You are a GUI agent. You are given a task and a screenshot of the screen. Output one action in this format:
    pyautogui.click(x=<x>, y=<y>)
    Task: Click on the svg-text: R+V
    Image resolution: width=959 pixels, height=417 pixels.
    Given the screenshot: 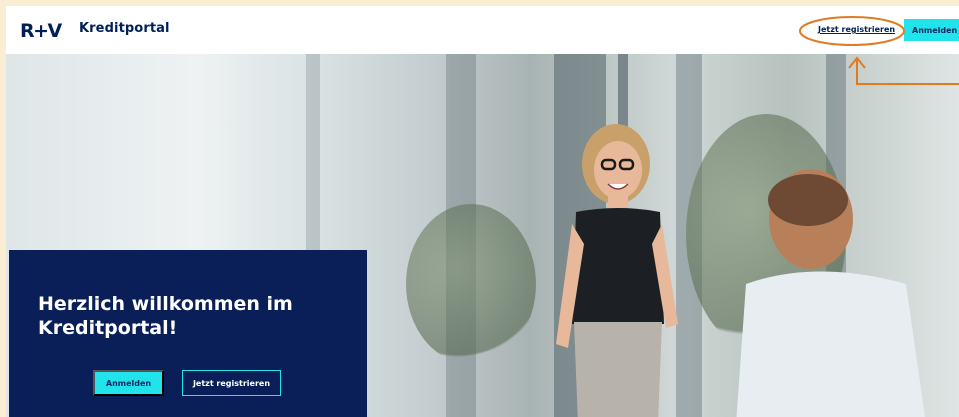 What is the action you would take?
    pyautogui.click(x=41, y=30)
    